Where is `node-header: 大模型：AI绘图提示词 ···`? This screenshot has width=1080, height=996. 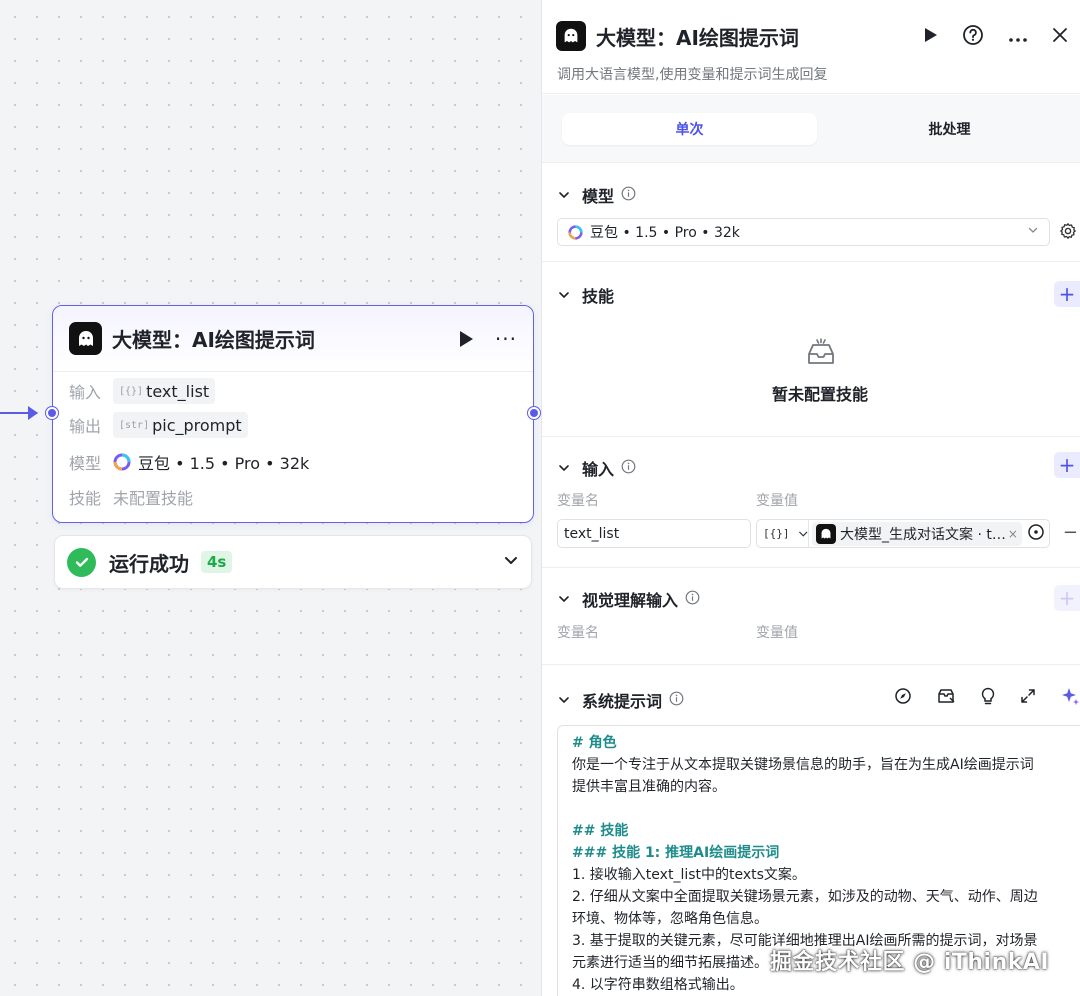 node-header: 大模型：AI绘图提示词 ··· is located at coordinates (293, 339).